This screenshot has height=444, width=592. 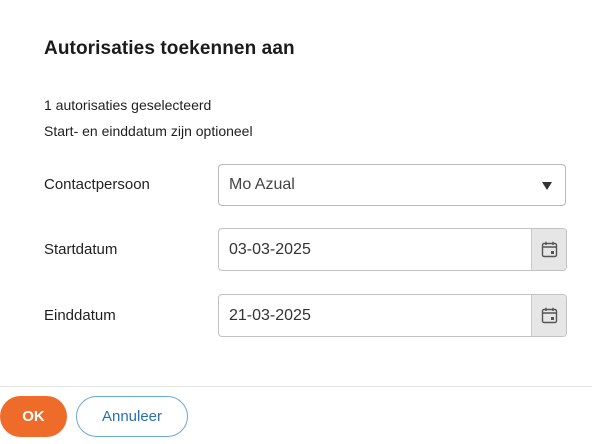 I want to click on footer-divider, so click(x=296, y=386).